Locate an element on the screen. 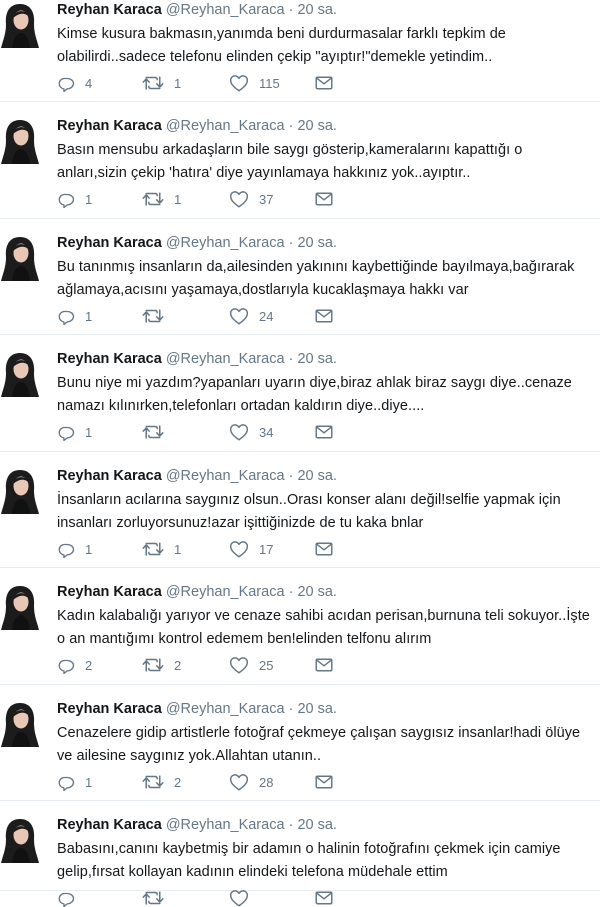 The height and width of the screenshot is (907, 600). like-count: 115 is located at coordinates (269, 83).